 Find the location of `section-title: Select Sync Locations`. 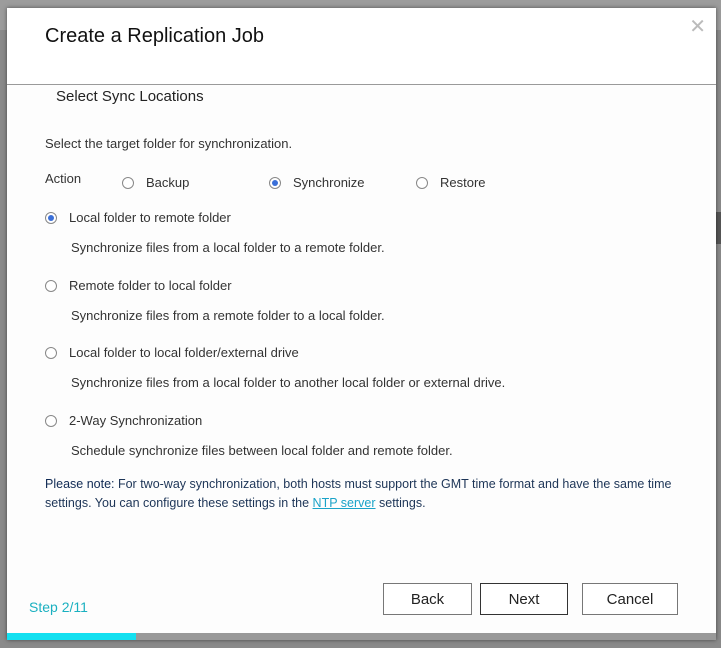

section-title: Select Sync Locations is located at coordinates (130, 96).